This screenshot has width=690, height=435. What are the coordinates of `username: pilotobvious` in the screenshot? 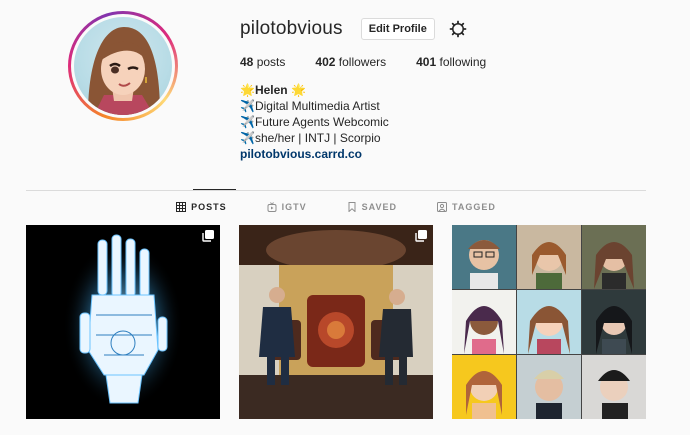 It's located at (291, 28).